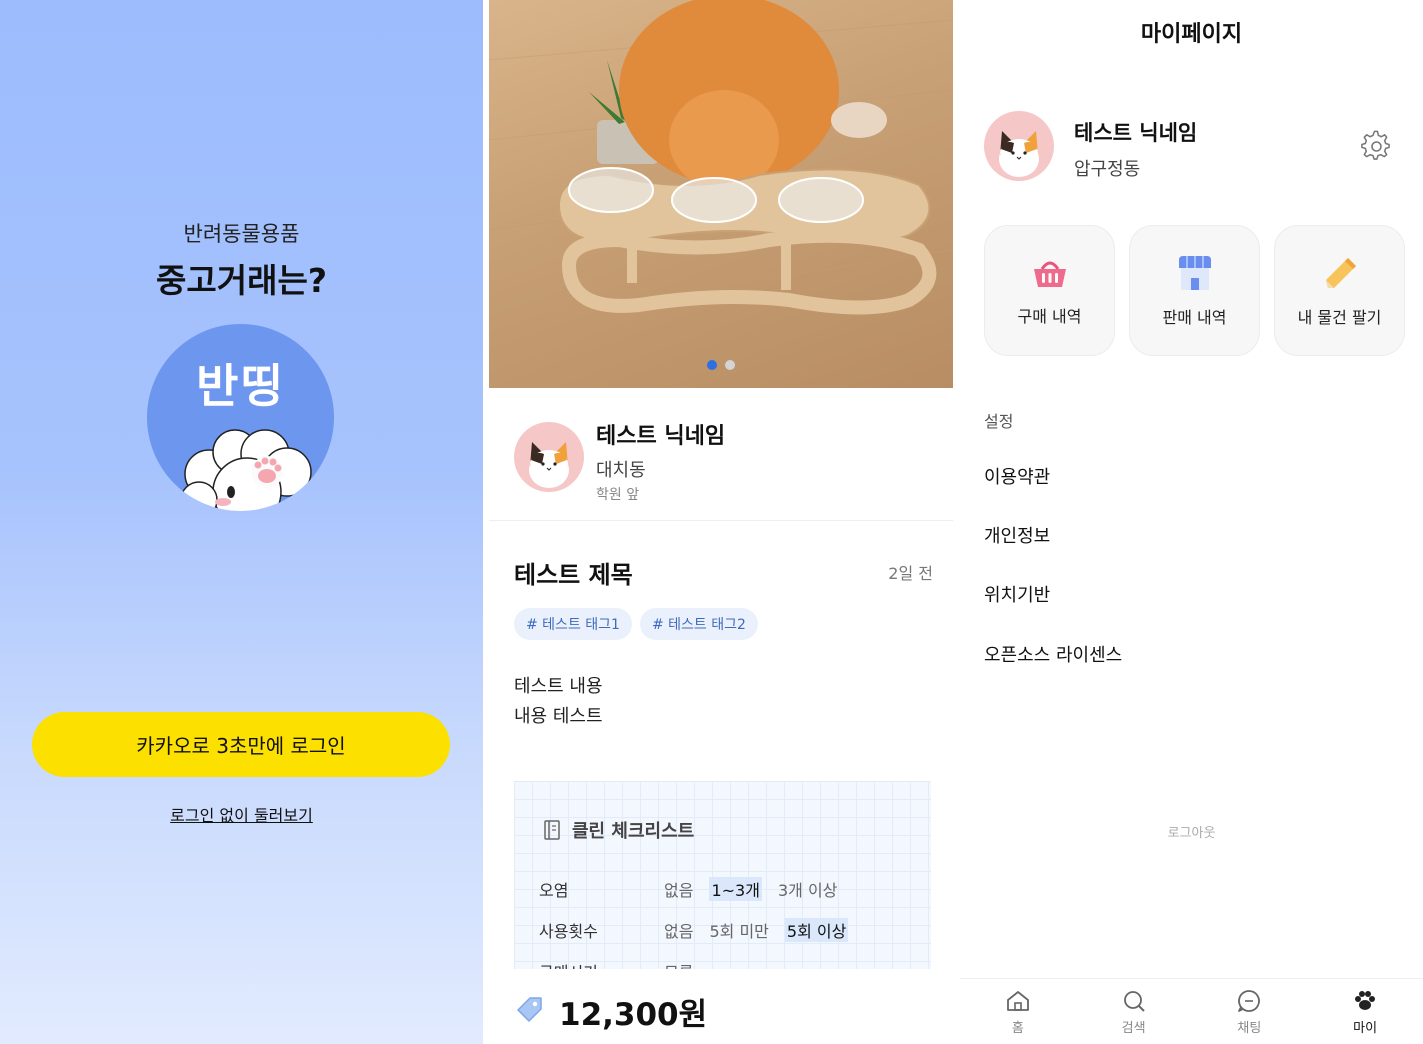 Image resolution: width=1423 pixels, height=1044 pixels. I want to click on price-tag-icon, so click(529, 1009).